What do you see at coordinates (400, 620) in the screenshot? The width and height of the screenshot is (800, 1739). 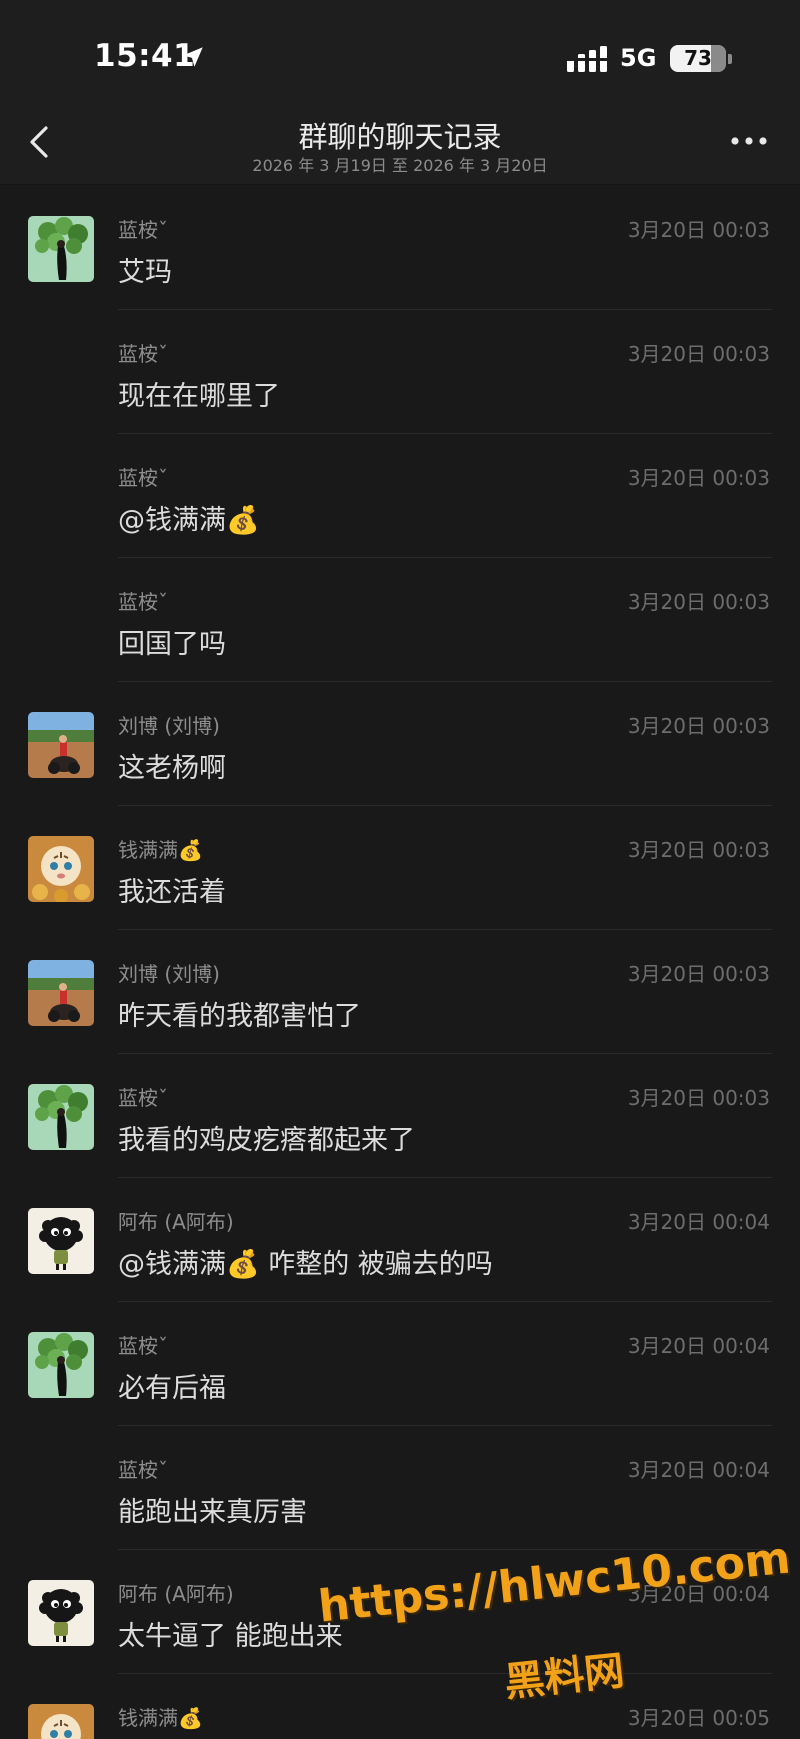 I see `message-item: 蓝桉ˇ 3月20日 00:03 回国了吗` at bounding box center [400, 620].